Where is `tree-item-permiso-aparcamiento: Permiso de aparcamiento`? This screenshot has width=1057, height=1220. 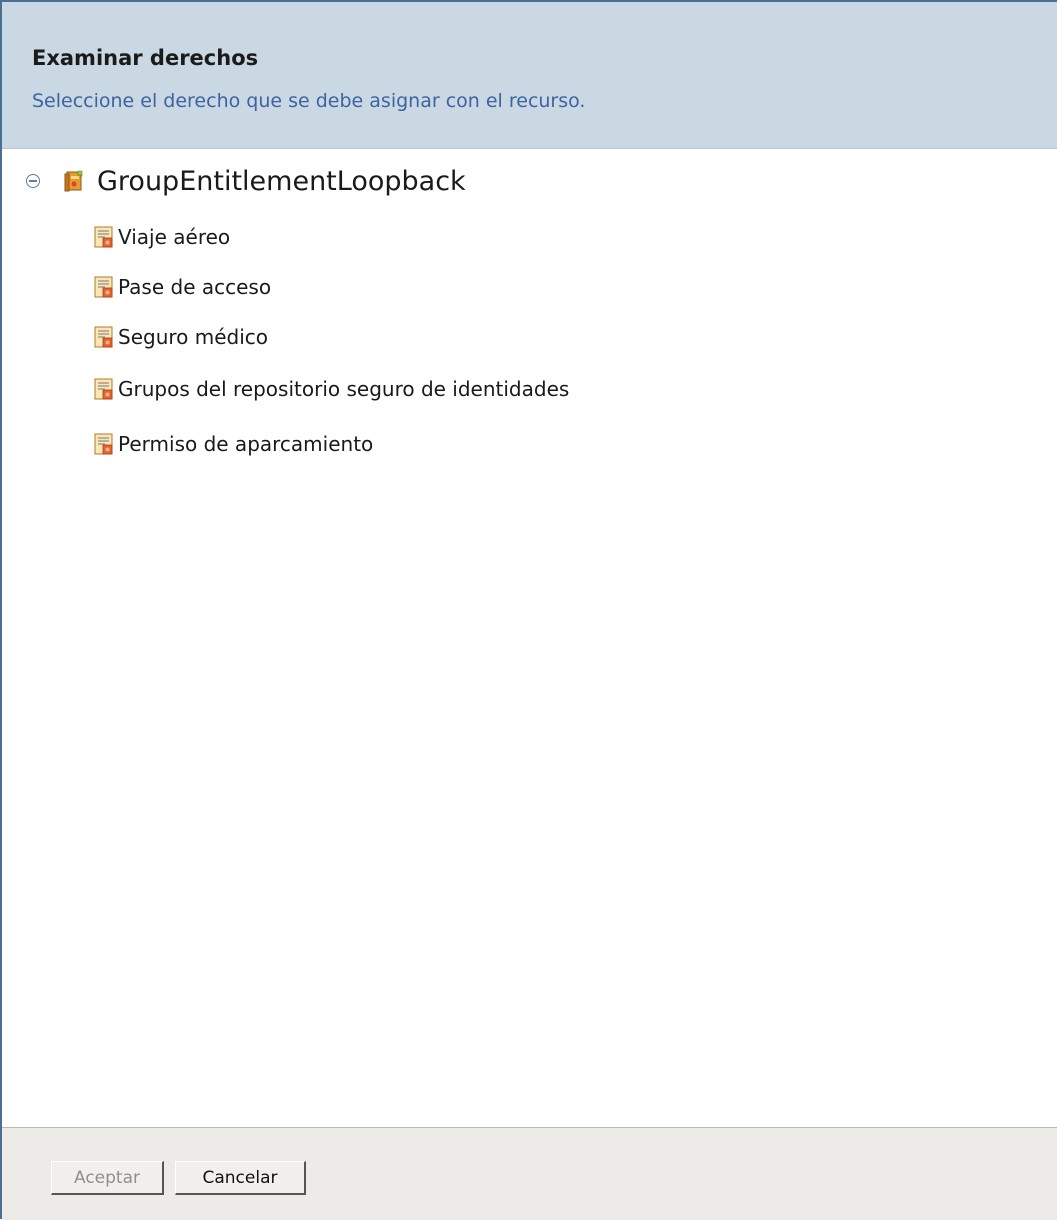
tree-item-permiso-aparcamiento: Permiso de aparcamiento is located at coordinates (233, 444).